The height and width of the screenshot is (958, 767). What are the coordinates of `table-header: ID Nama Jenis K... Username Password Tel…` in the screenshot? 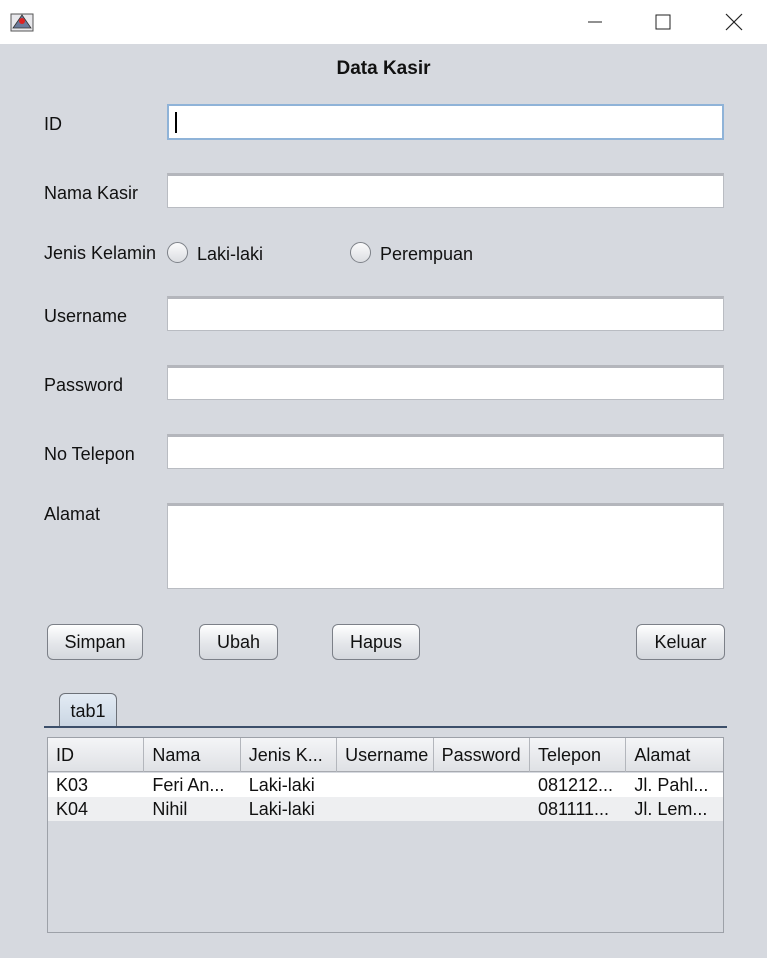 It's located at (385, 755).